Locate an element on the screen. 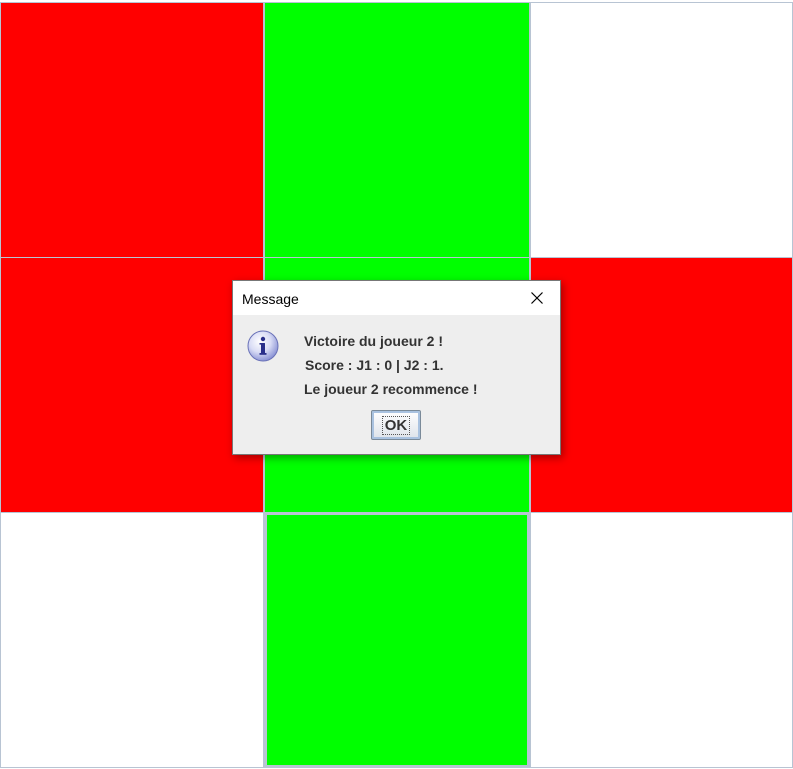 Image resolution: width=793 pixels, height=769 pixels. close-button is located at coordinates (537, 298).